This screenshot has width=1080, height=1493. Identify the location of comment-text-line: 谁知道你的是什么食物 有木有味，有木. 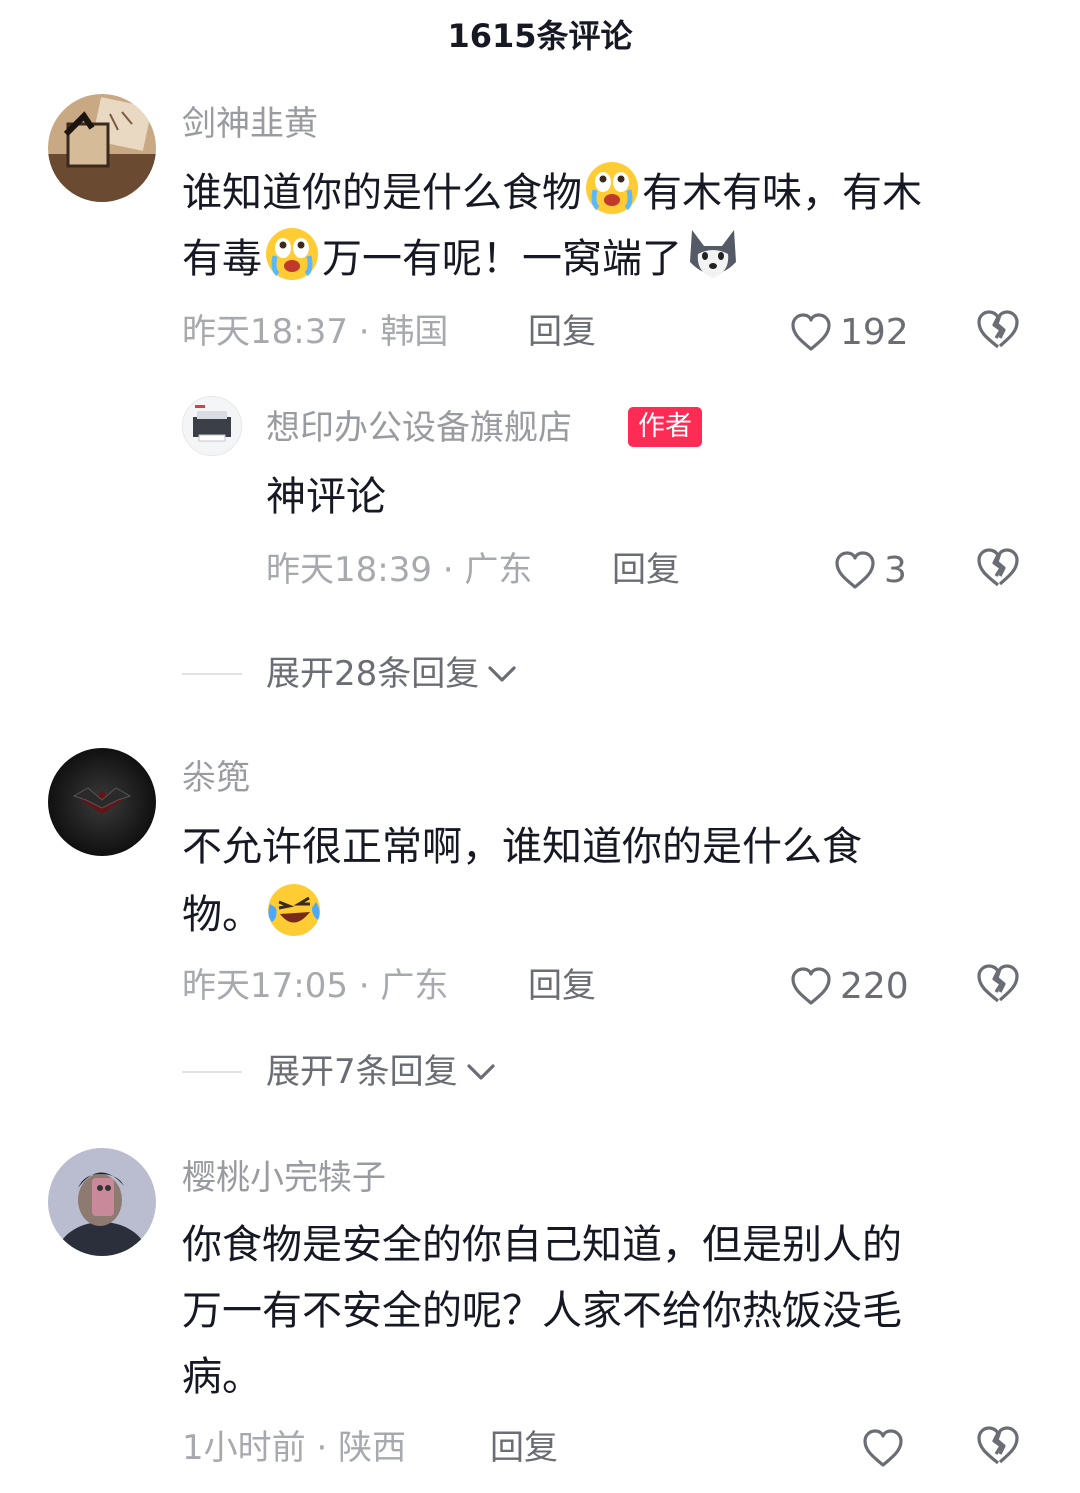
(552, 198).